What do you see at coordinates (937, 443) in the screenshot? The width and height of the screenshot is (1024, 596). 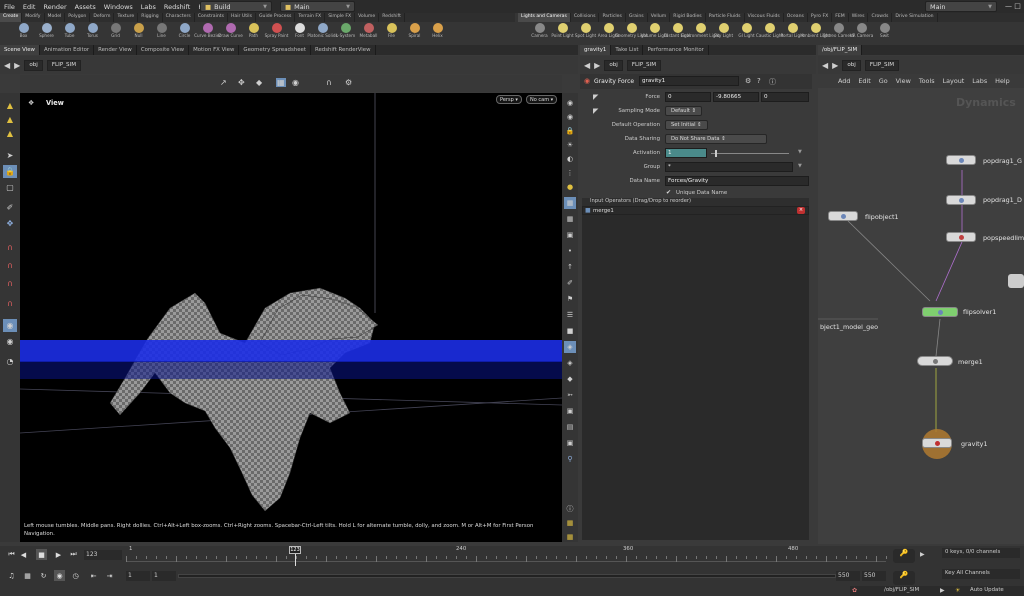 I see `node-gravity1` at bounding box center [937, 443].